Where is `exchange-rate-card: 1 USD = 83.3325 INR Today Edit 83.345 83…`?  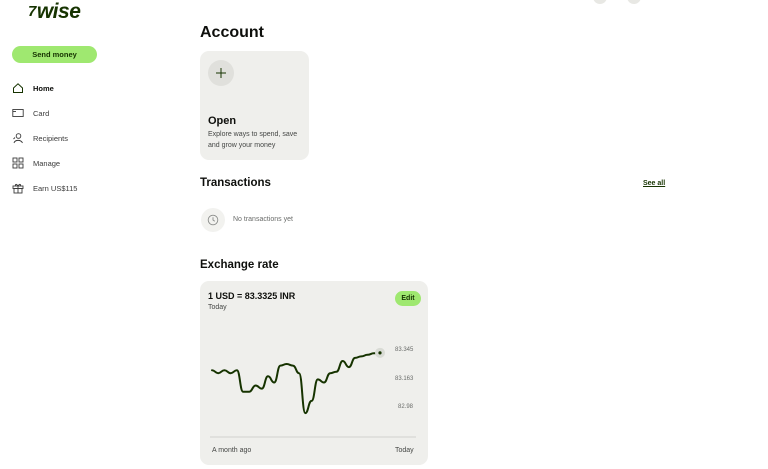
exchange-rate-card: 1 USD = 83.3325 INR Today Edit 83.345 83… is located at coordinates (314, 373).